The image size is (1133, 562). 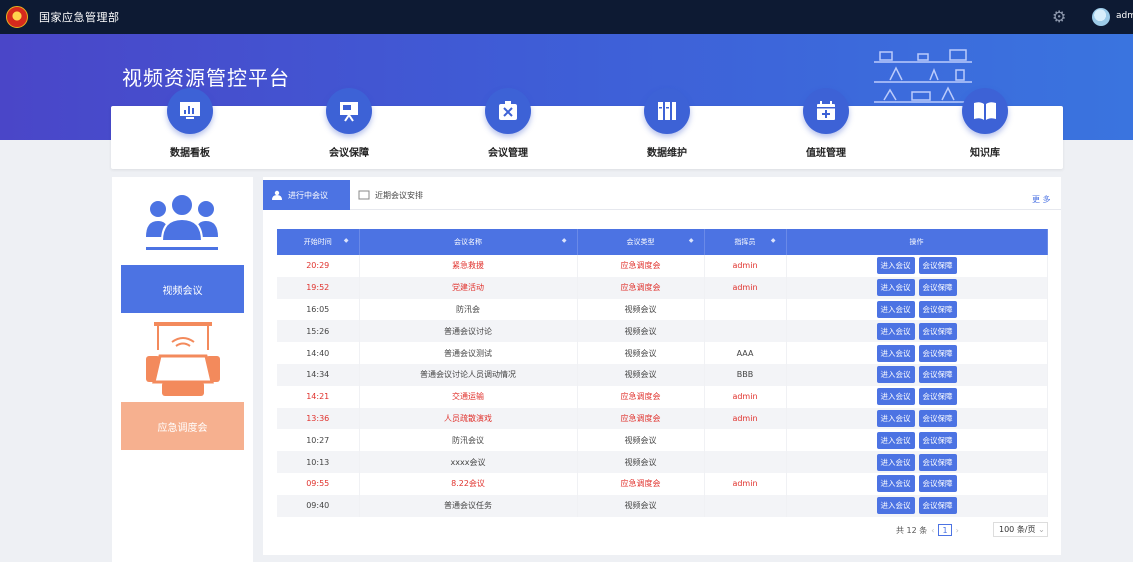 What do you see at coordinates (306, 195) in the screenshot?
I see `tab-ongoing-meetings: 进行中会议` at bounding box center [306, 195].